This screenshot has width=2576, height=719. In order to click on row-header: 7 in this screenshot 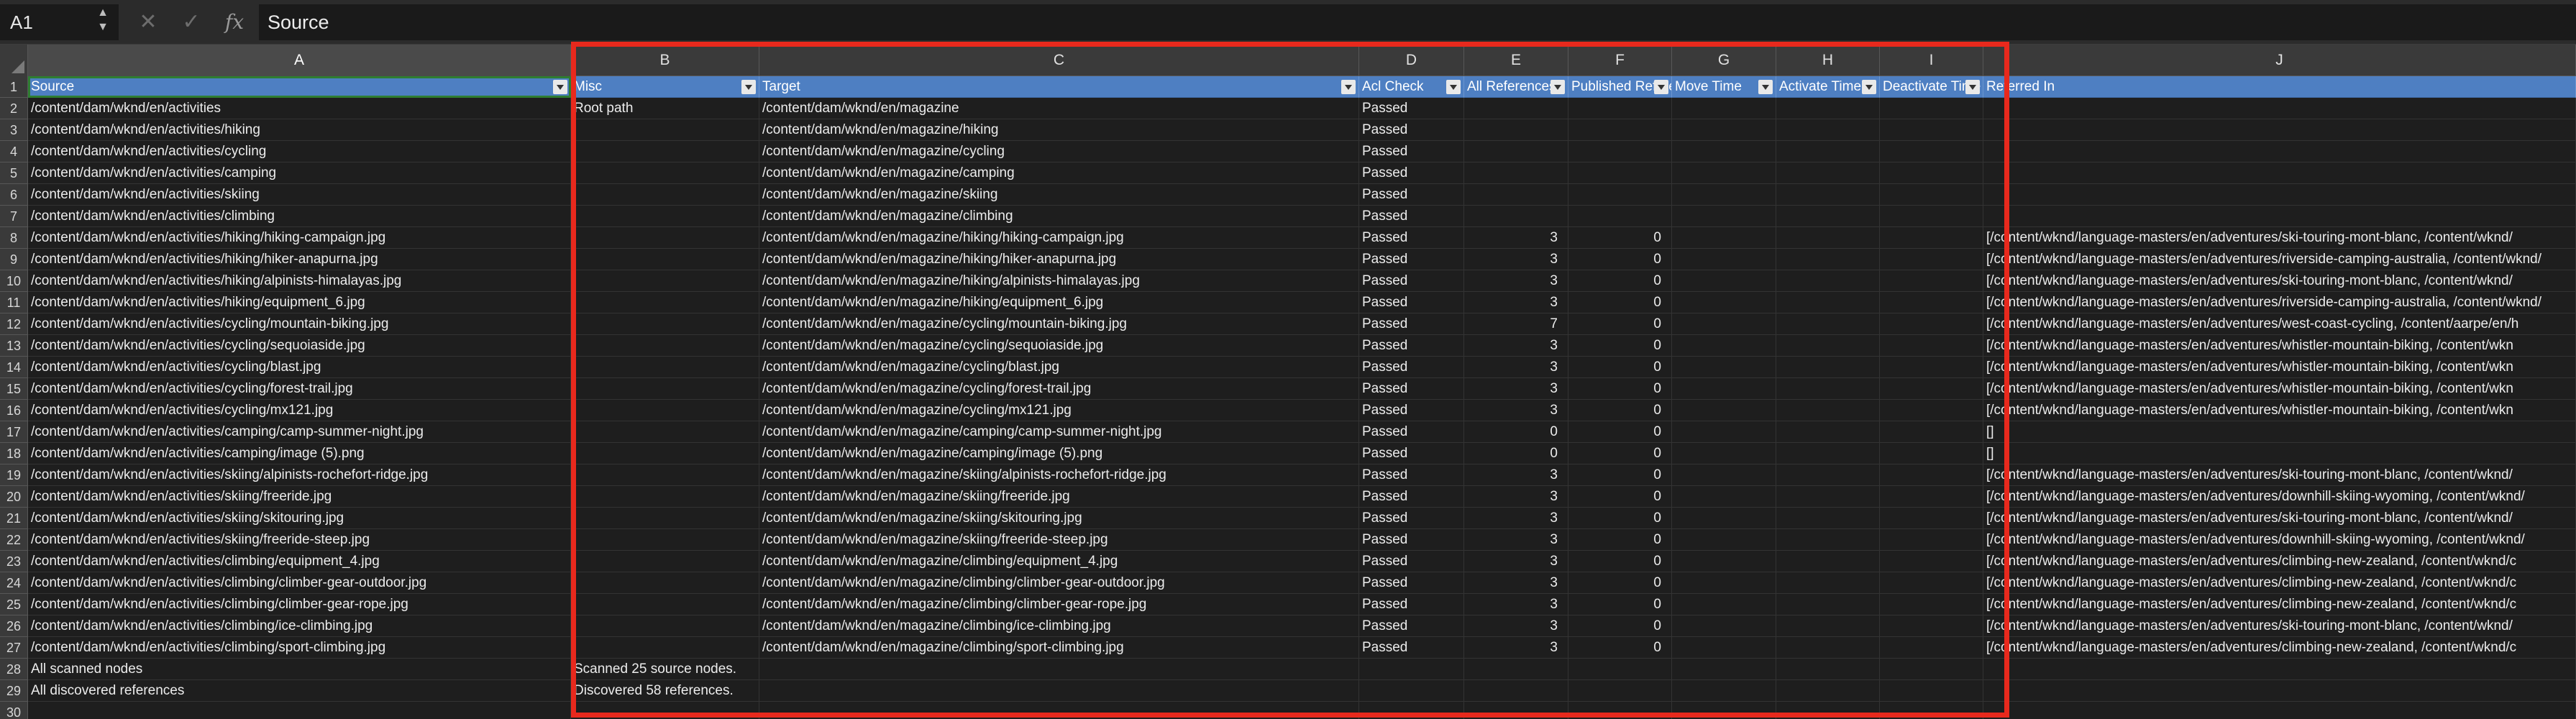, I will do `click(14, 216)`.